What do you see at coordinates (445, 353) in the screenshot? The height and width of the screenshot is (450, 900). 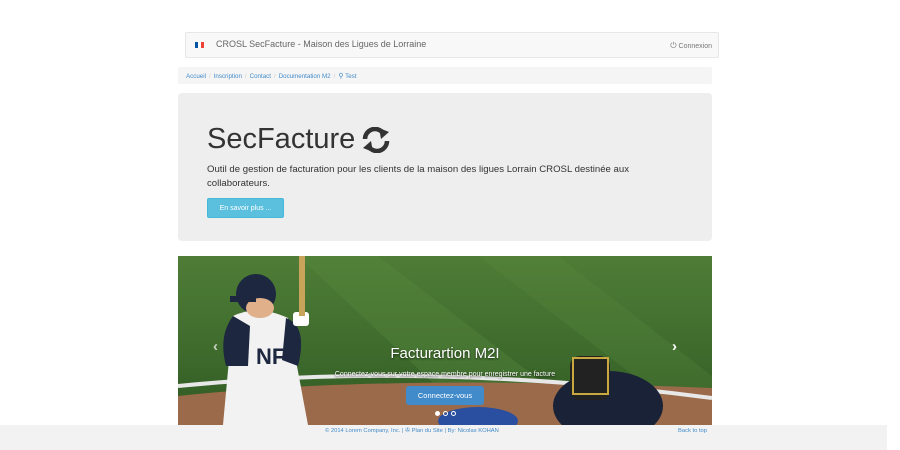 I see `carousel-caption-title: Facturartion M2I` at bounding box center [445, 353].